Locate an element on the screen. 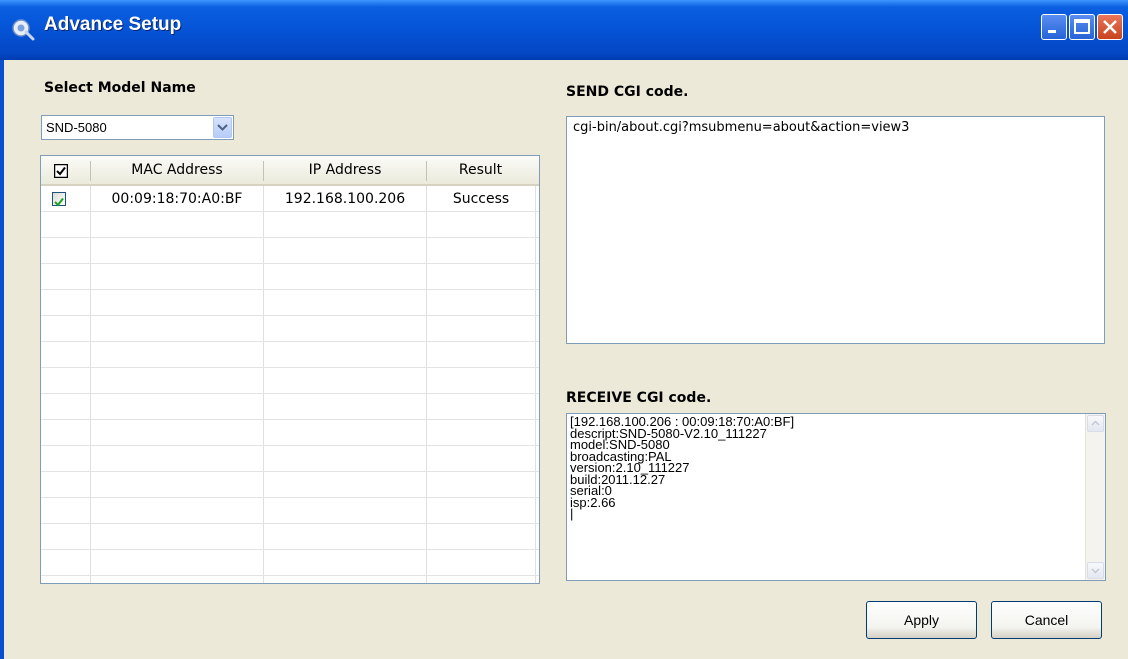  maximize-button is located at coordinates (1082, 27).